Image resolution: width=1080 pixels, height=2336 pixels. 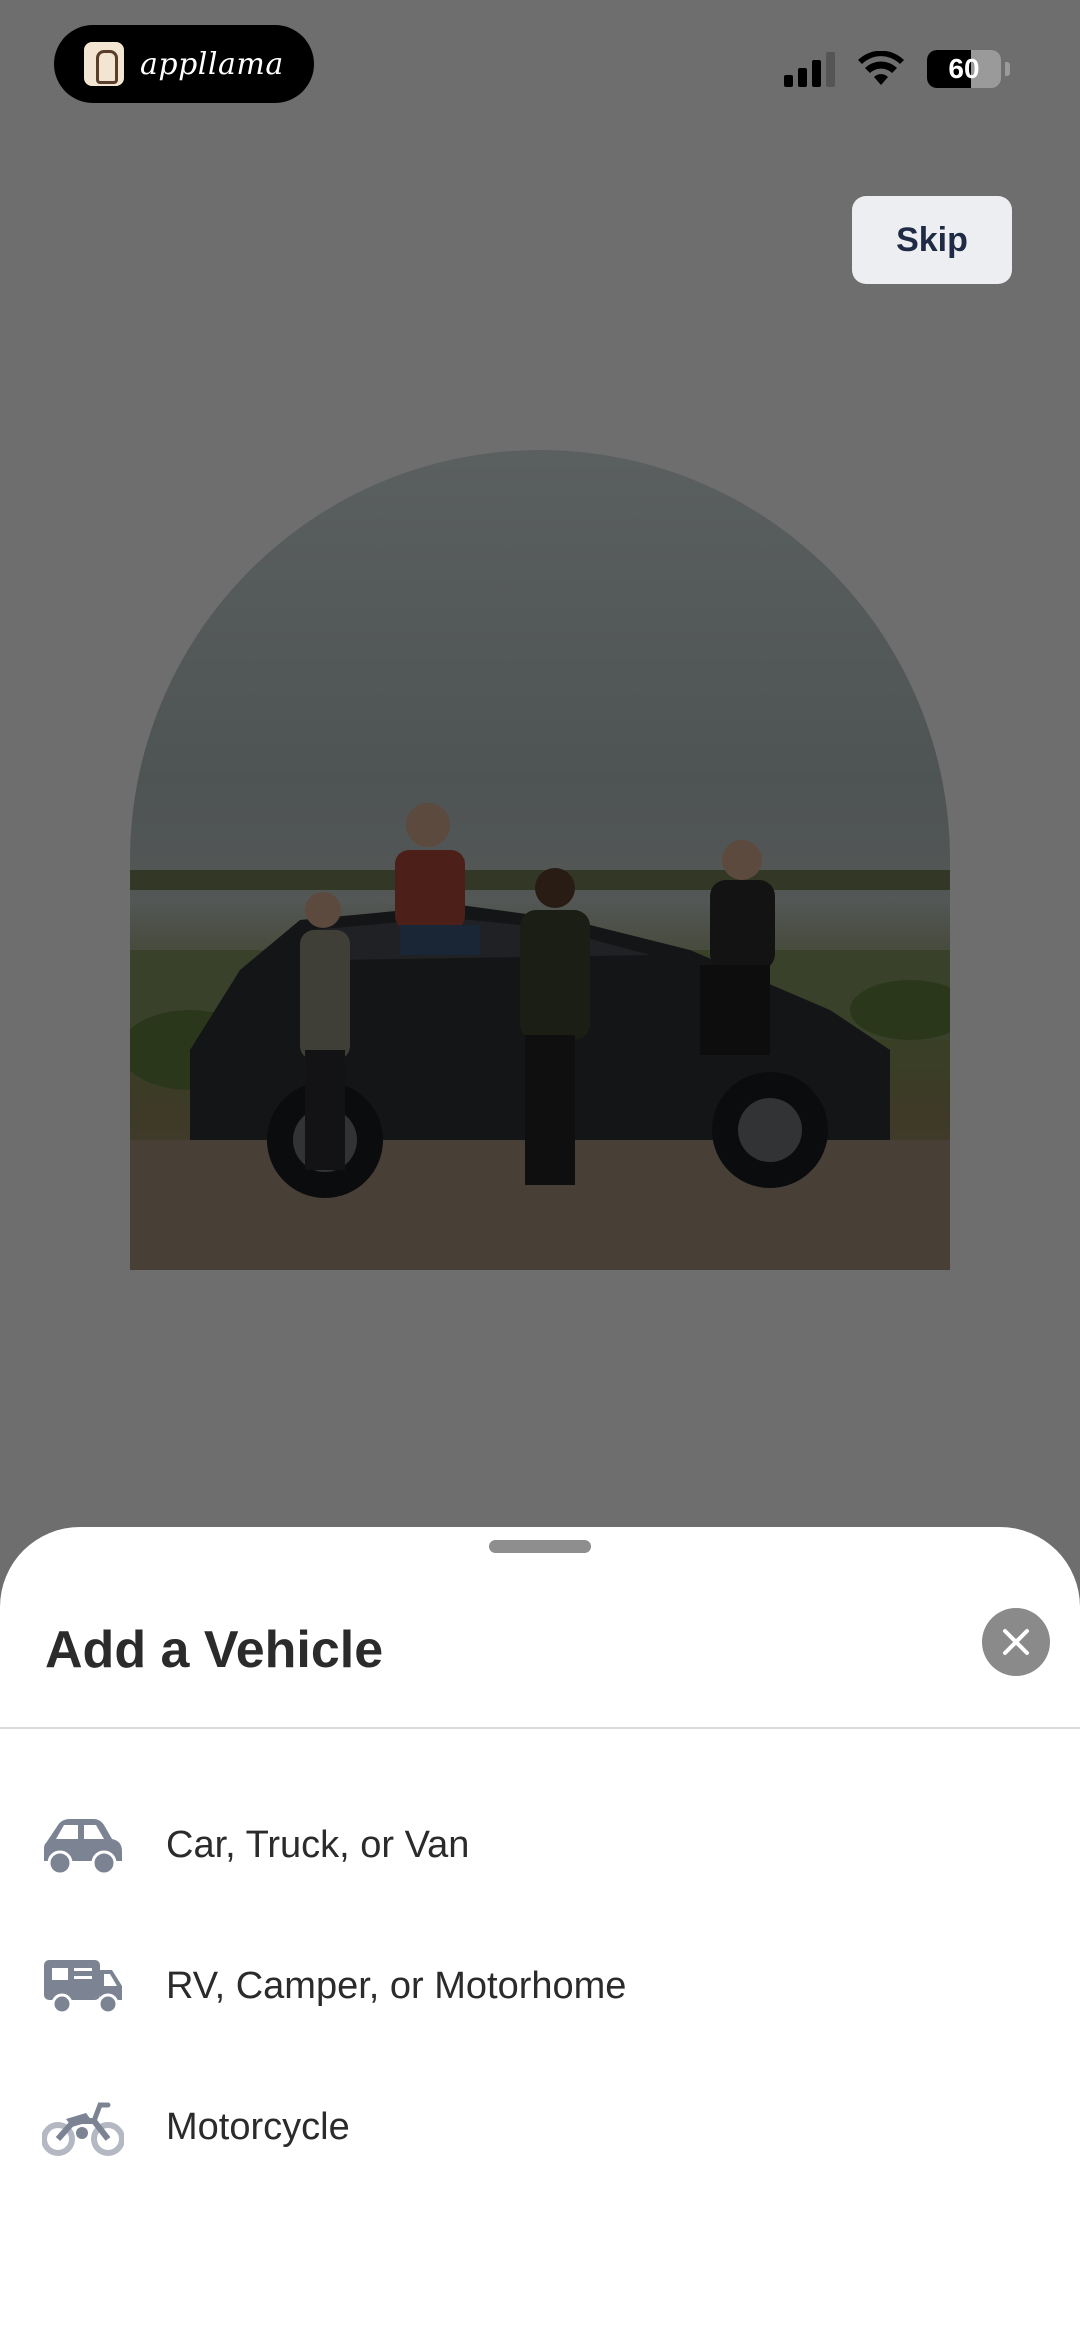 I want to click on battery-percent: 60, so click(x=964, y=68).